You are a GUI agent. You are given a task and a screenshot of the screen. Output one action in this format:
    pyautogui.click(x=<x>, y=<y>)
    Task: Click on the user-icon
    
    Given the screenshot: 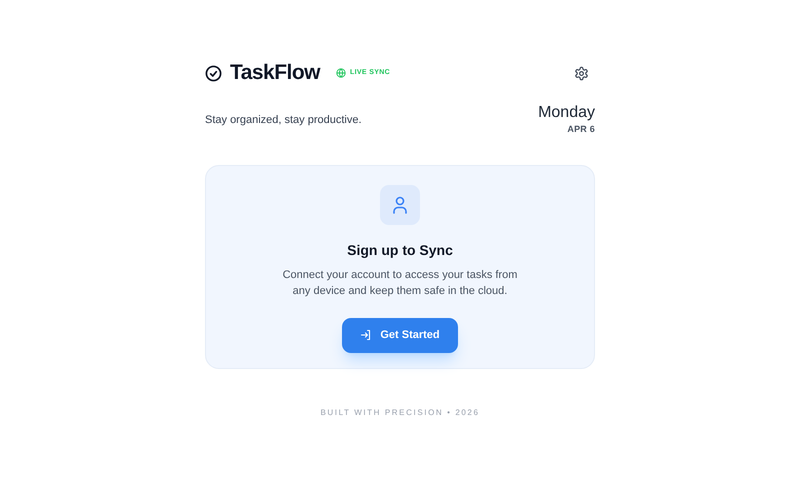 What is the action you would take?
    pyautogui.click(x=400, y=205)
    